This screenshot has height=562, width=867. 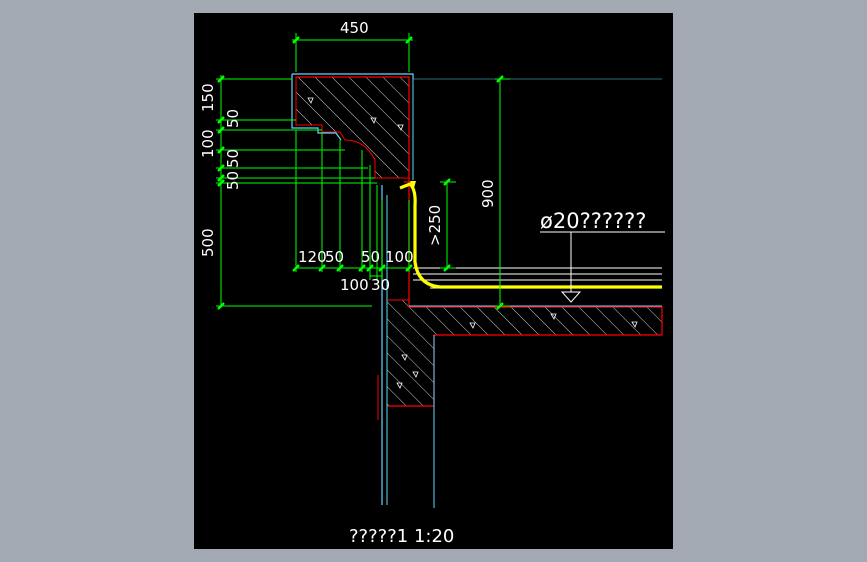 What do you see at coordinates (399, 257) in the screenshot?
I see `dim-row-100a: 100` at bounding box center [399, 257].